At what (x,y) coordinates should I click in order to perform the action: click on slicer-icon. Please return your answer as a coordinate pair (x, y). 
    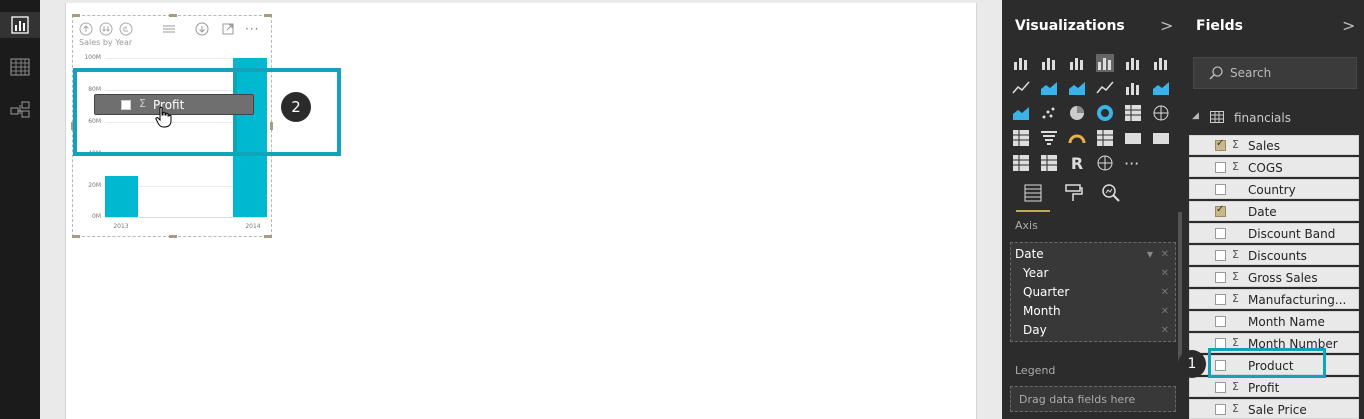
    Looking at the image, I should click on (1021, 163).